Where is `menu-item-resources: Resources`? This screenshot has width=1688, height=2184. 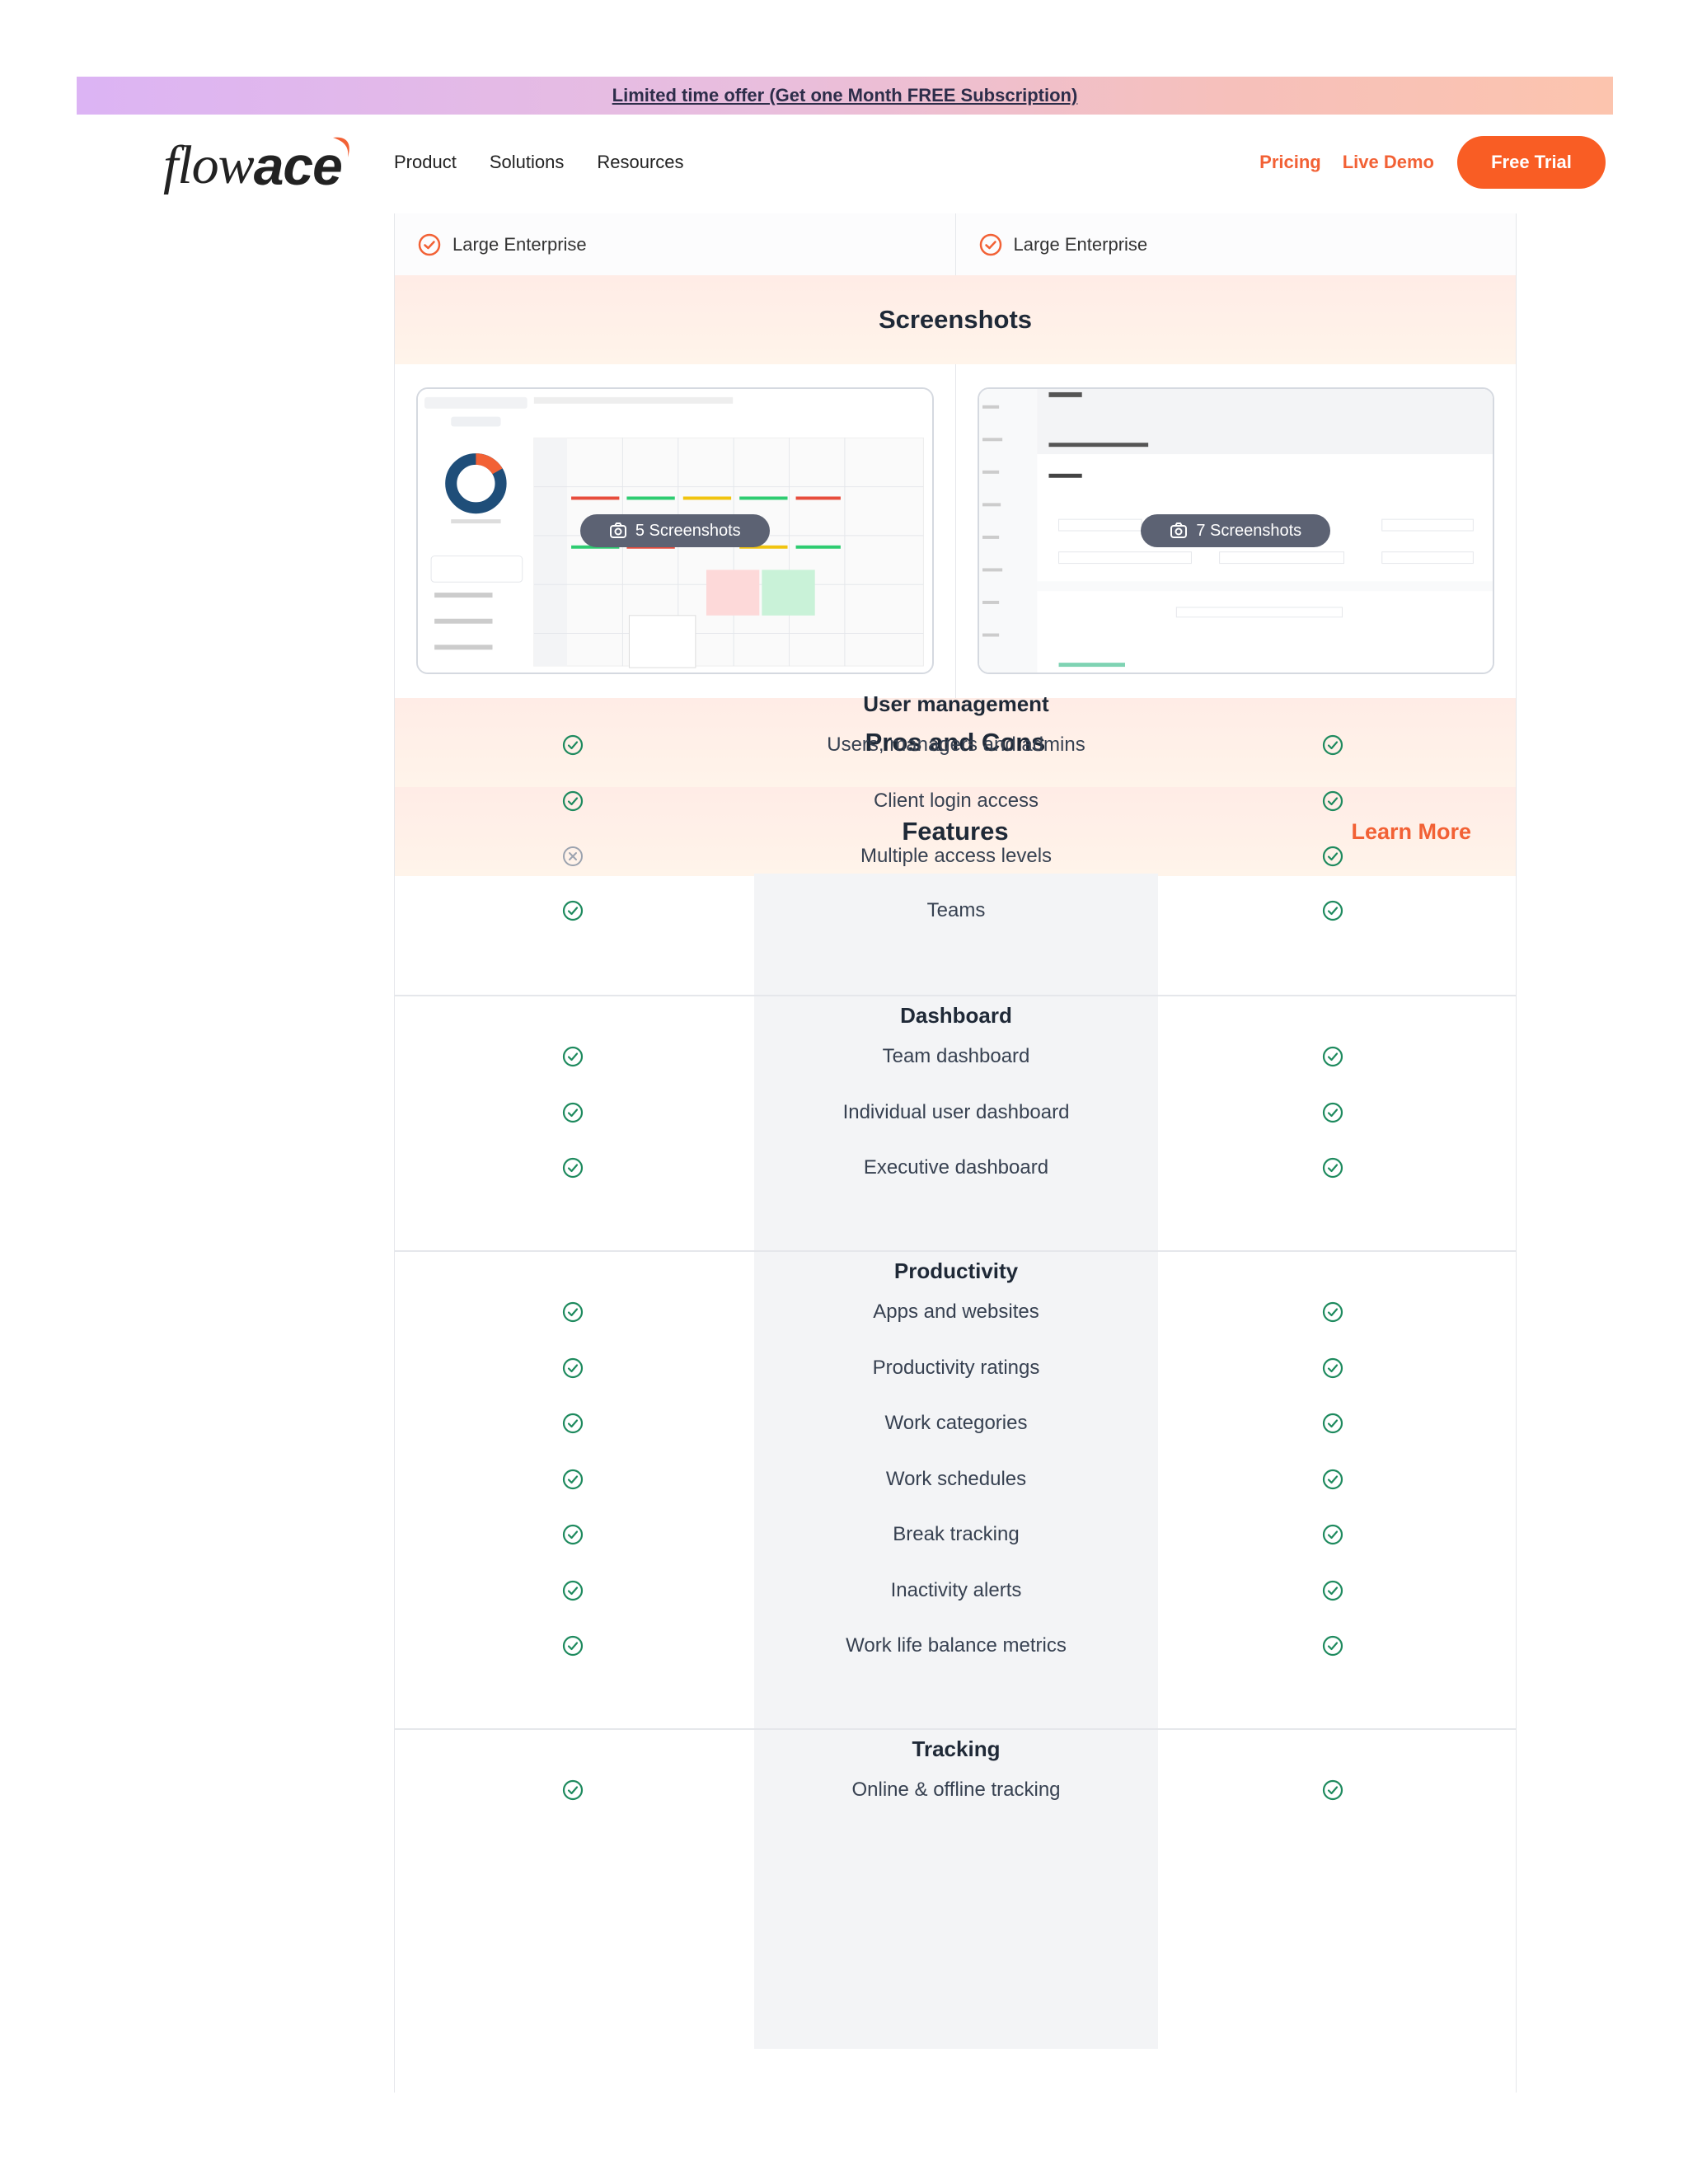 menu-item-resources: Resources is located at coordinates (640, 162).